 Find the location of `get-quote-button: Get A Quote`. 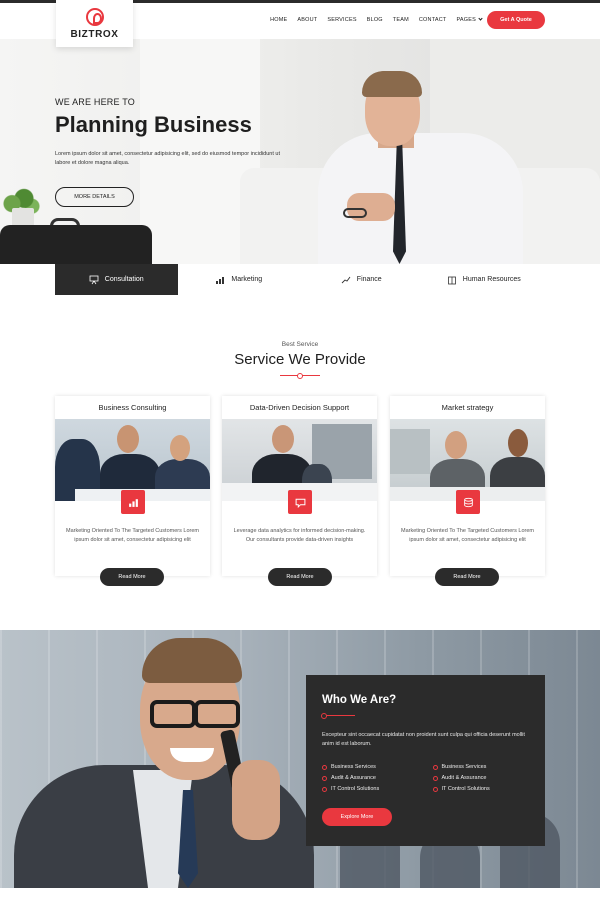

get-quote-button: Get A Quote is located at coordinates (516, 20).